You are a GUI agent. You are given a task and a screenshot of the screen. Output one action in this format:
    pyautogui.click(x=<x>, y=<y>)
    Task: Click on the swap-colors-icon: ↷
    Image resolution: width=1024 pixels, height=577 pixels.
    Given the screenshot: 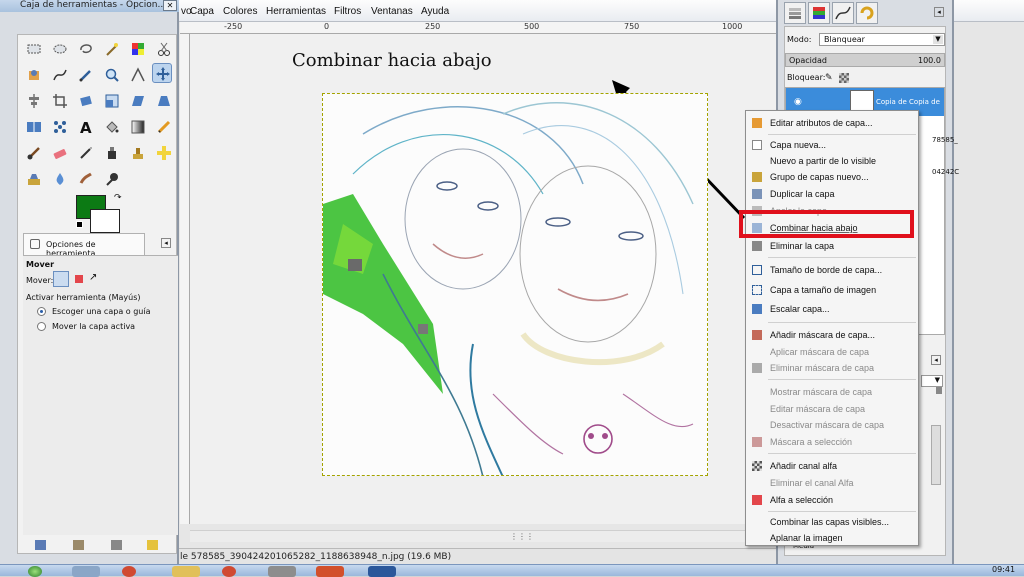 What is the action you would take?
    pyautogui.click(x=118, y=198)
    